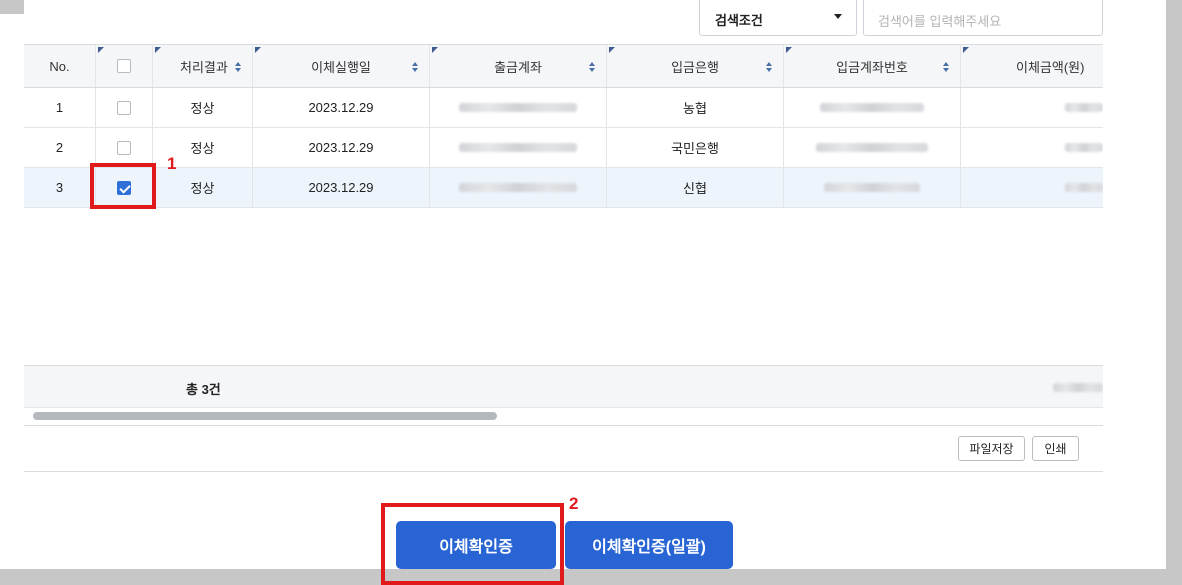 The width and height of the screenshot is (1182, 585). What do you see at coordinates (563, 448) in the screenshot?
I see `table-toolbar: 파일저장 인쇄` at bounding box center [563, 448].